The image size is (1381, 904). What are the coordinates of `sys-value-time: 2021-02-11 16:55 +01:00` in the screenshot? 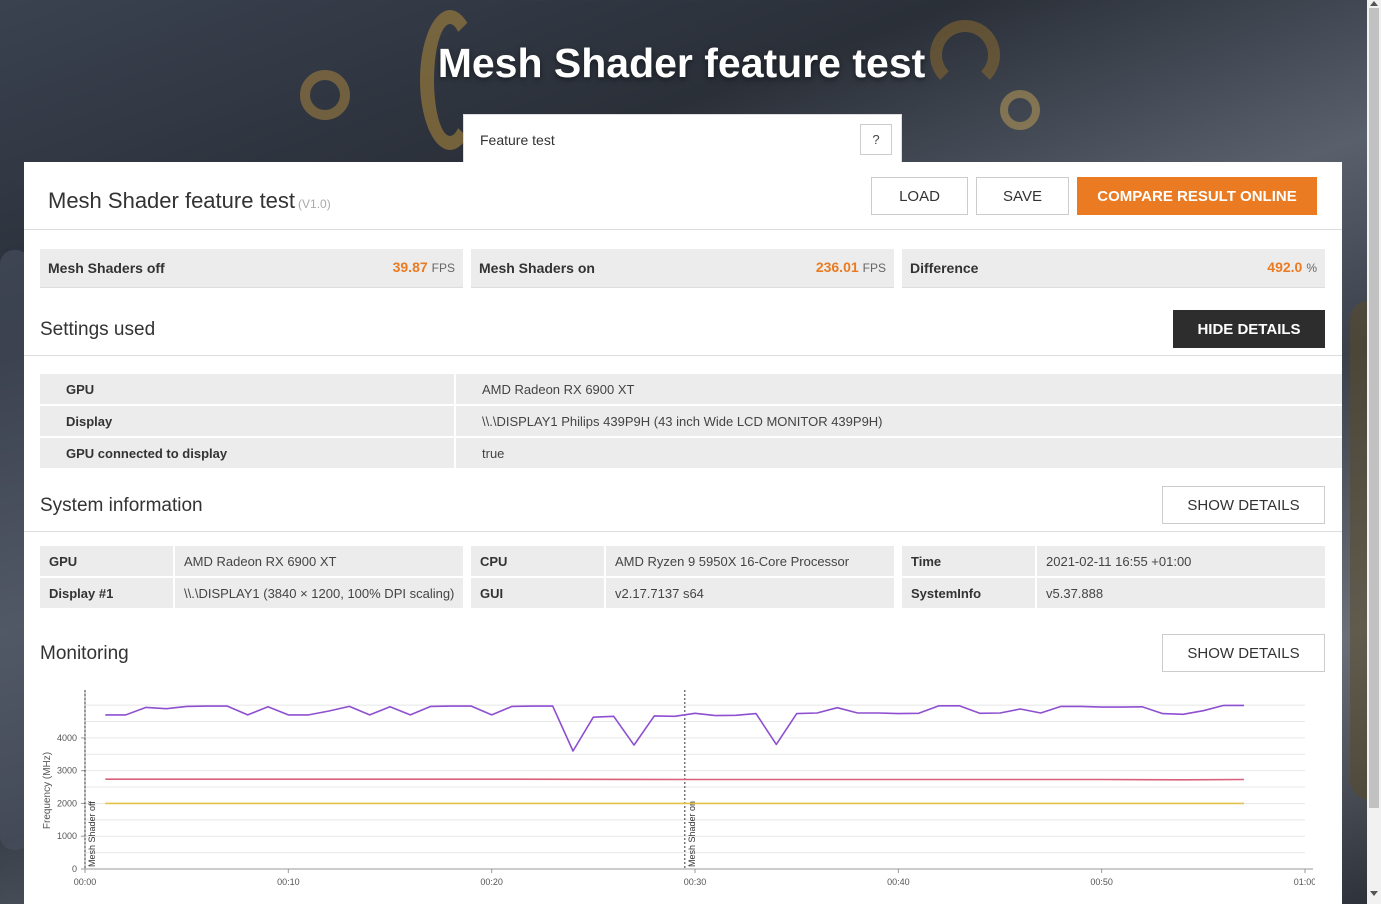 It's located at (1181, 561).